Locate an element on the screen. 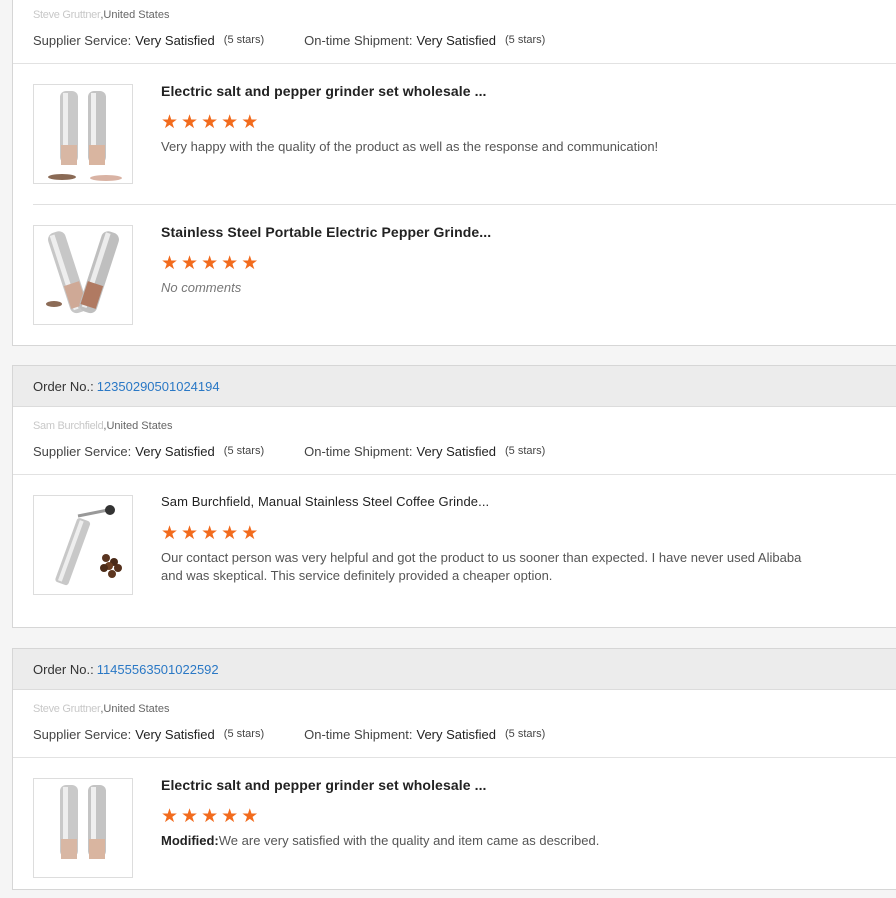  review-comment: No comments is located at coordinates (201, 287).